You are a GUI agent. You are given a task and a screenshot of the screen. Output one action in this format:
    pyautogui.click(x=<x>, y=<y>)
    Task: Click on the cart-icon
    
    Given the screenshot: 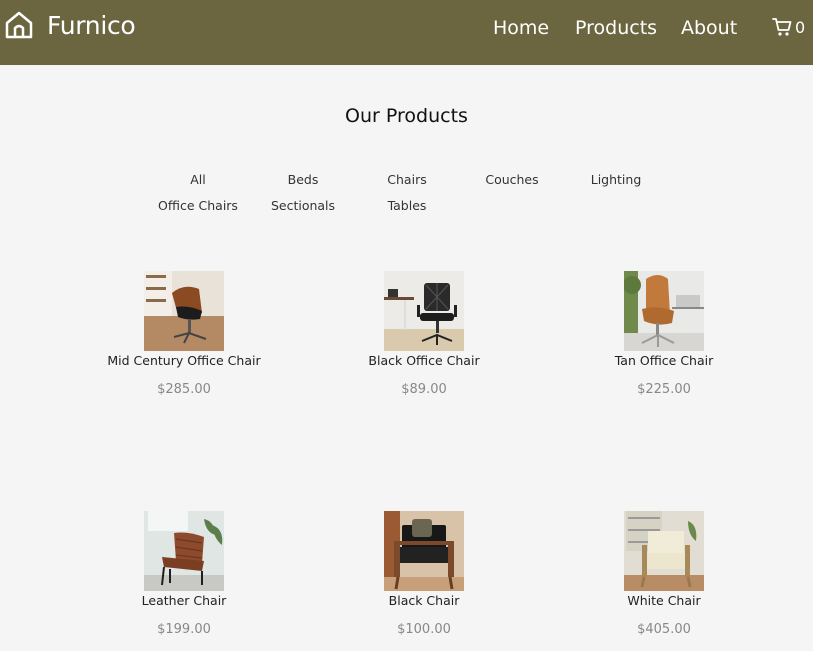 What is the action you would take?
    pyautogui.click(x=782, y=27)
    